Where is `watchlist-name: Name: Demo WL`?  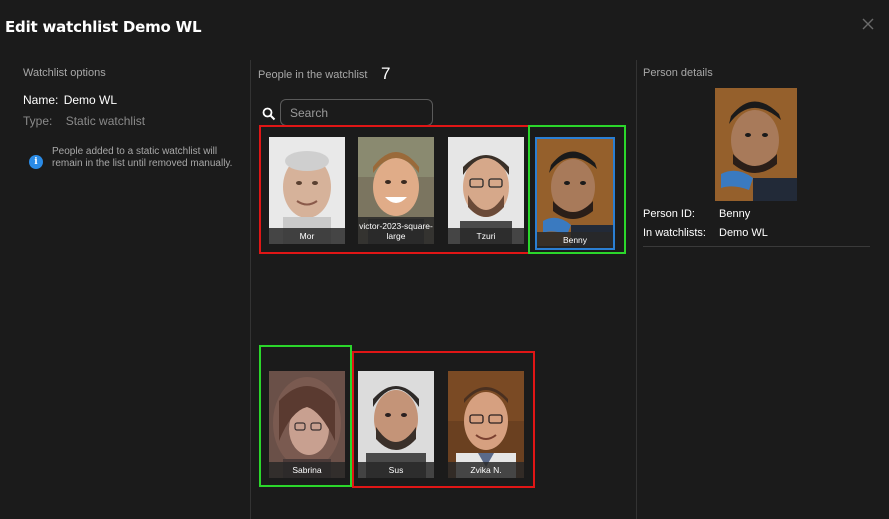
watchlist-name: Name: Demo WL is located at coordinates (70, 100).